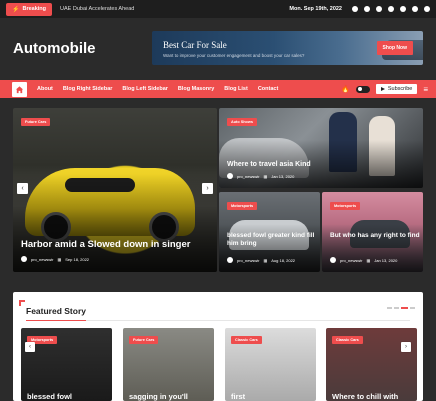 The image size is (436, 401). Describe the element at coordinates (427, 9) in the screenshot. I see `email-icon` at that location.